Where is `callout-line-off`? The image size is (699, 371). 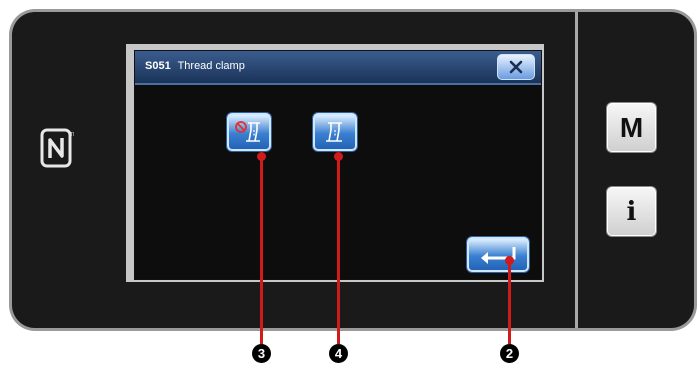
callout-line-off is located at coordinates (261, 250).